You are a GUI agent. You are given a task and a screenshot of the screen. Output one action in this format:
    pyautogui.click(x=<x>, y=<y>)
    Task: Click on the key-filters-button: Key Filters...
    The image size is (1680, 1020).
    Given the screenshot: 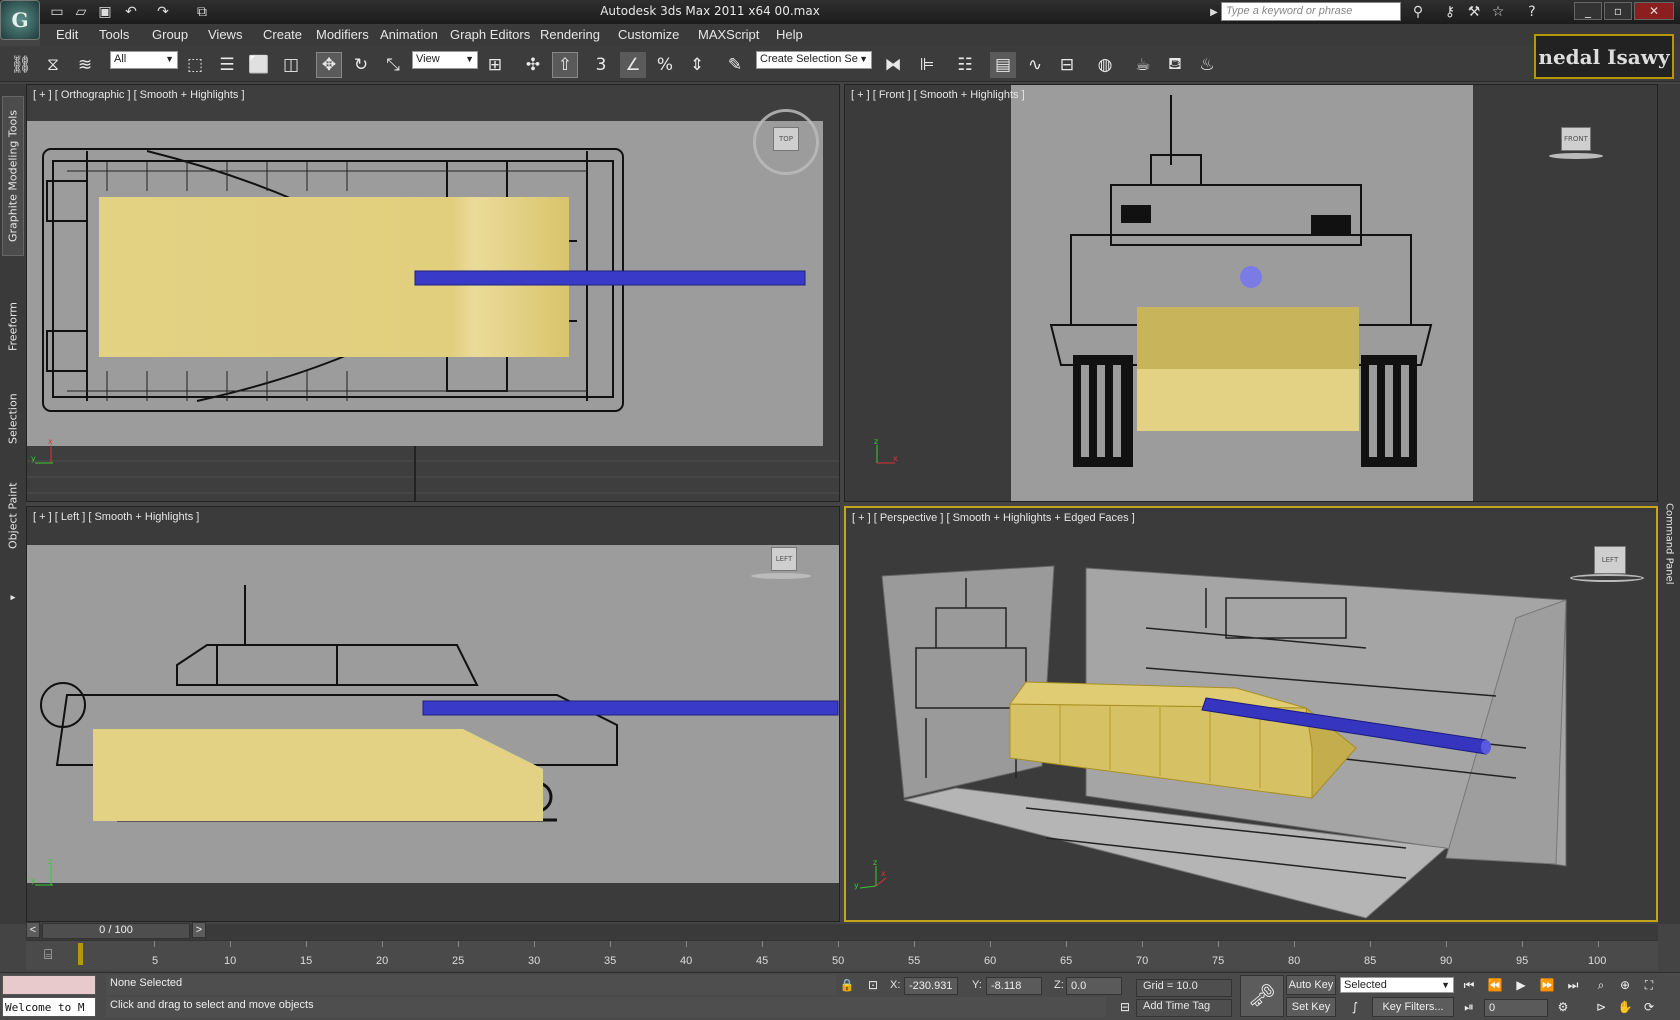 What is the action you would take?
    pyautogui.click(x=1413, y=1007)
    